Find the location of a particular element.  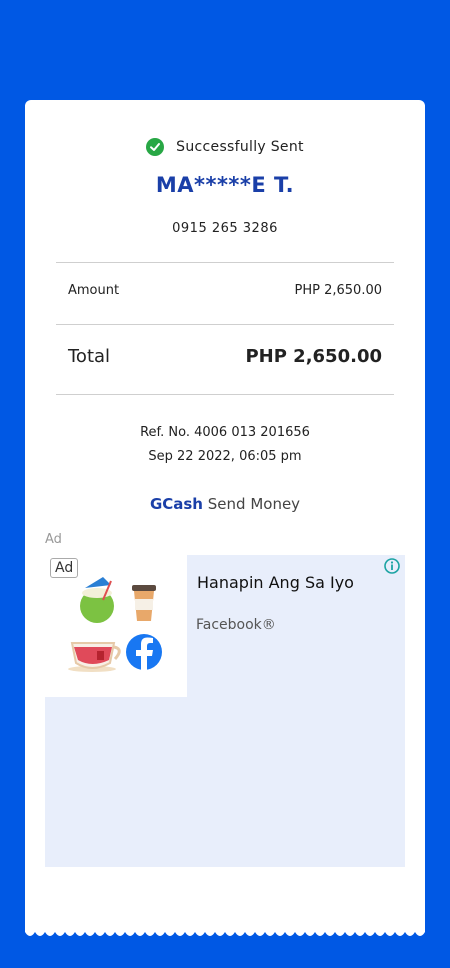

coffee-cup-icon is located at coordinates (144, 603).